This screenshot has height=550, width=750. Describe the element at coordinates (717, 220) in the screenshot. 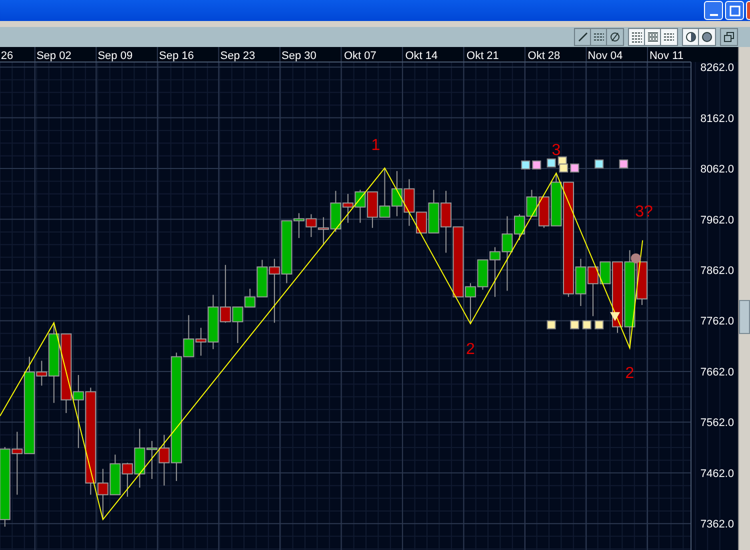

I see `price-label: 7962.0` at that location.